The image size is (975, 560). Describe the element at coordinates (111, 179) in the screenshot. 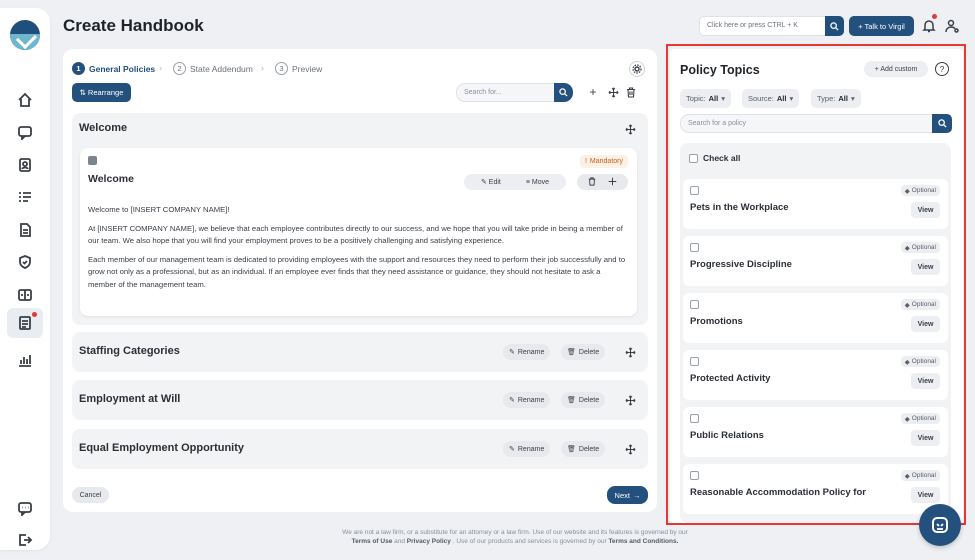

I see `policy-title: Welcome` at that location.